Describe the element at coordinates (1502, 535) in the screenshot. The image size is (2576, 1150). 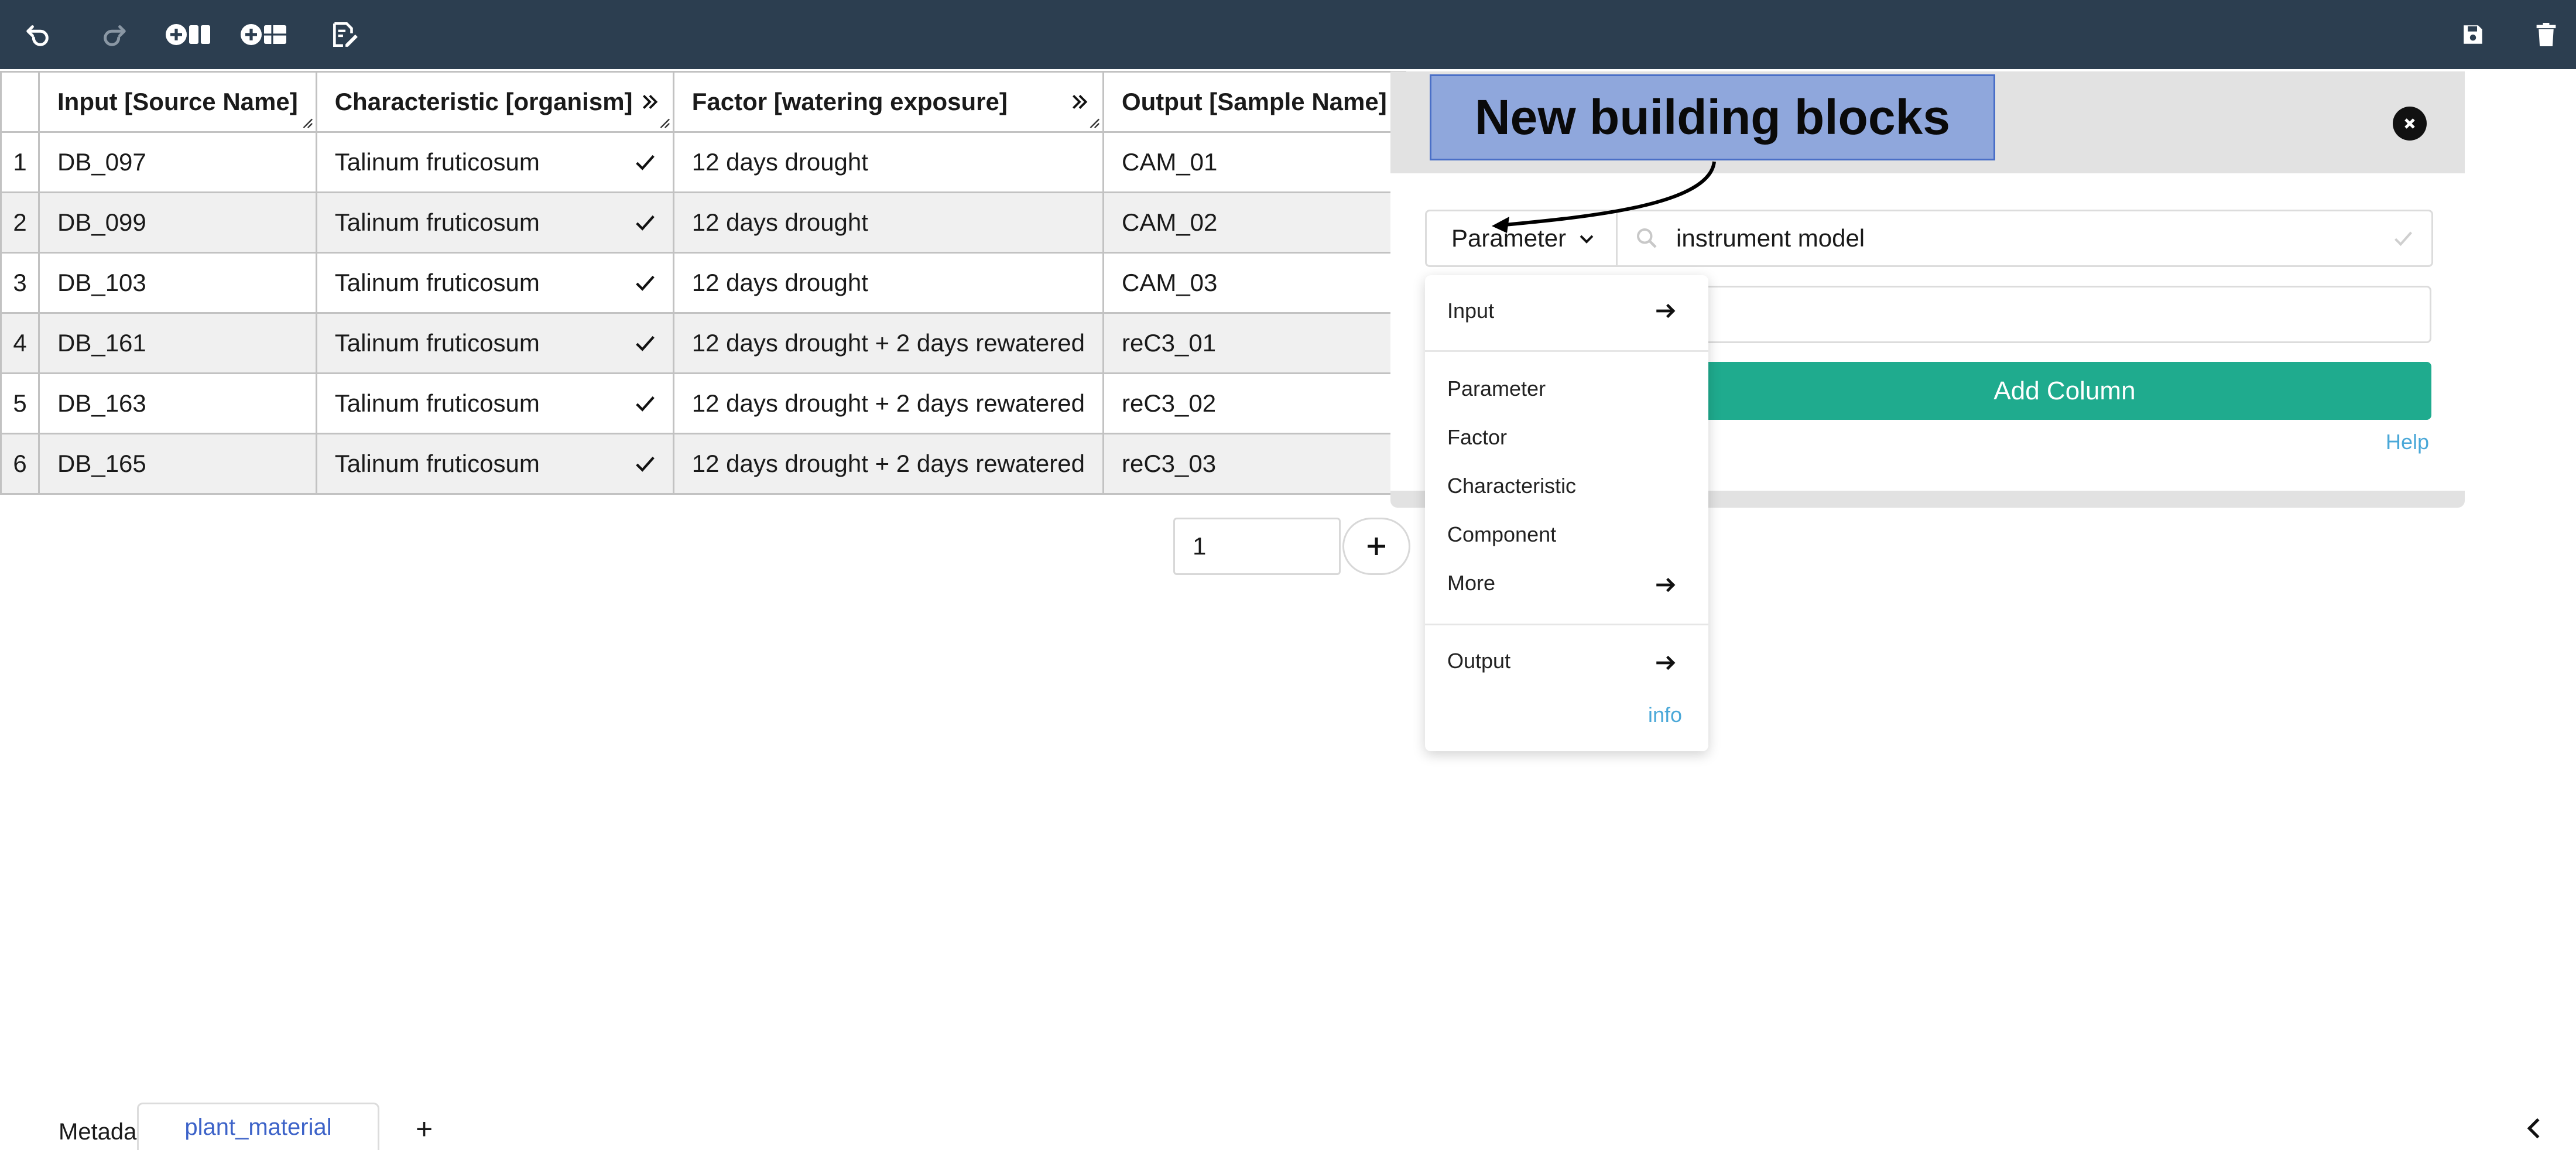
I see `menu-item-component: Component` at that location.